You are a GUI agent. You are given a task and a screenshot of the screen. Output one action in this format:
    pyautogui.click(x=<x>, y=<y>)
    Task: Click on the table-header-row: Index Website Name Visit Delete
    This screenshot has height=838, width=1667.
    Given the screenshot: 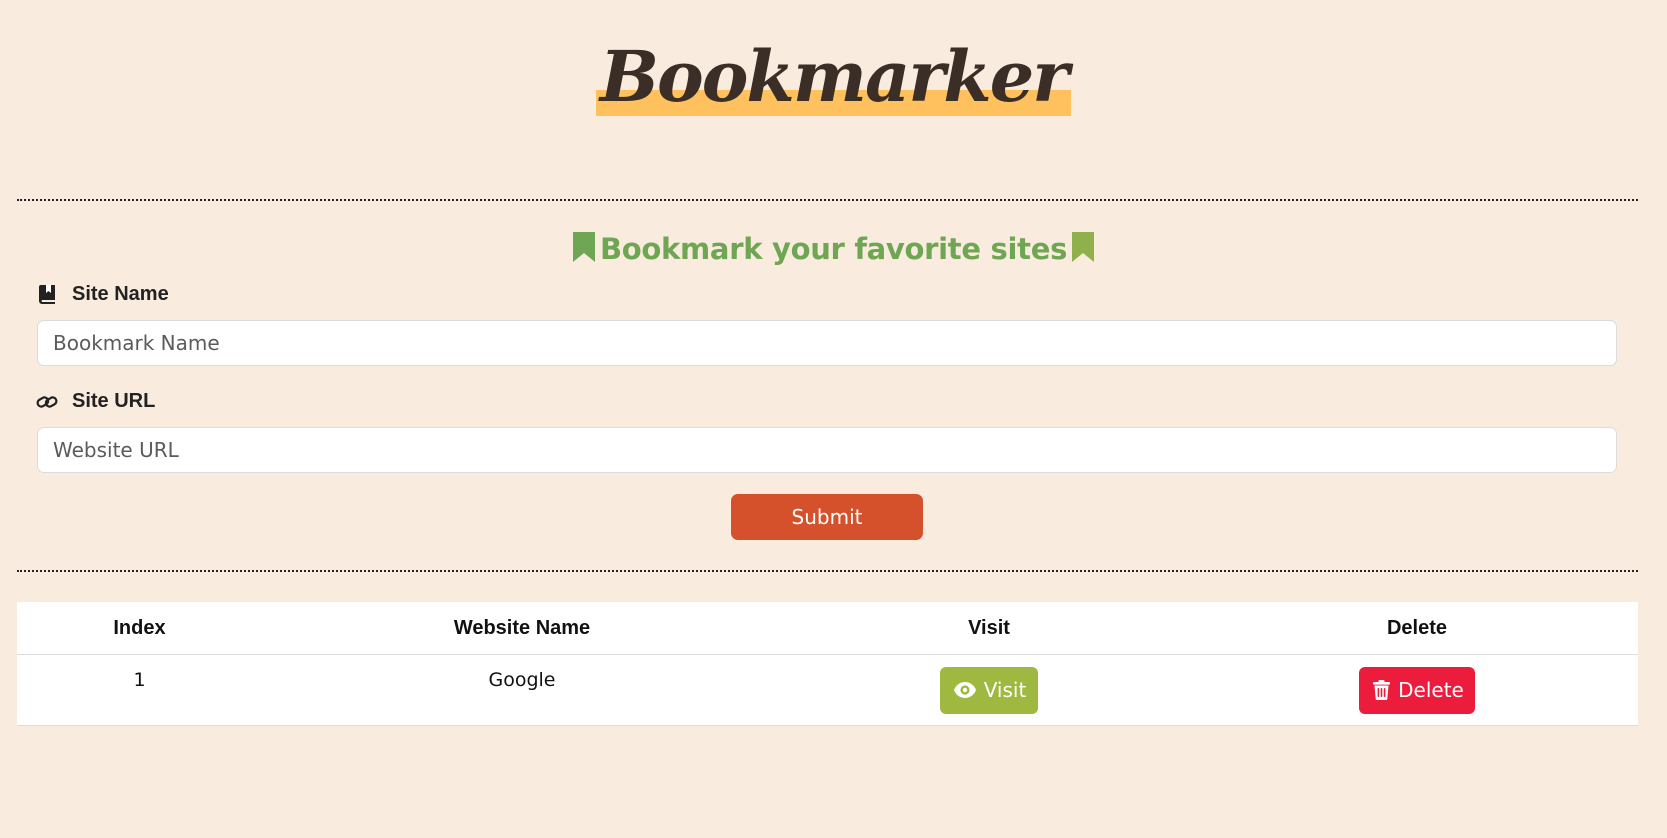 What is the action you would take?
    pyautogui.click(x=827, y=628)
    